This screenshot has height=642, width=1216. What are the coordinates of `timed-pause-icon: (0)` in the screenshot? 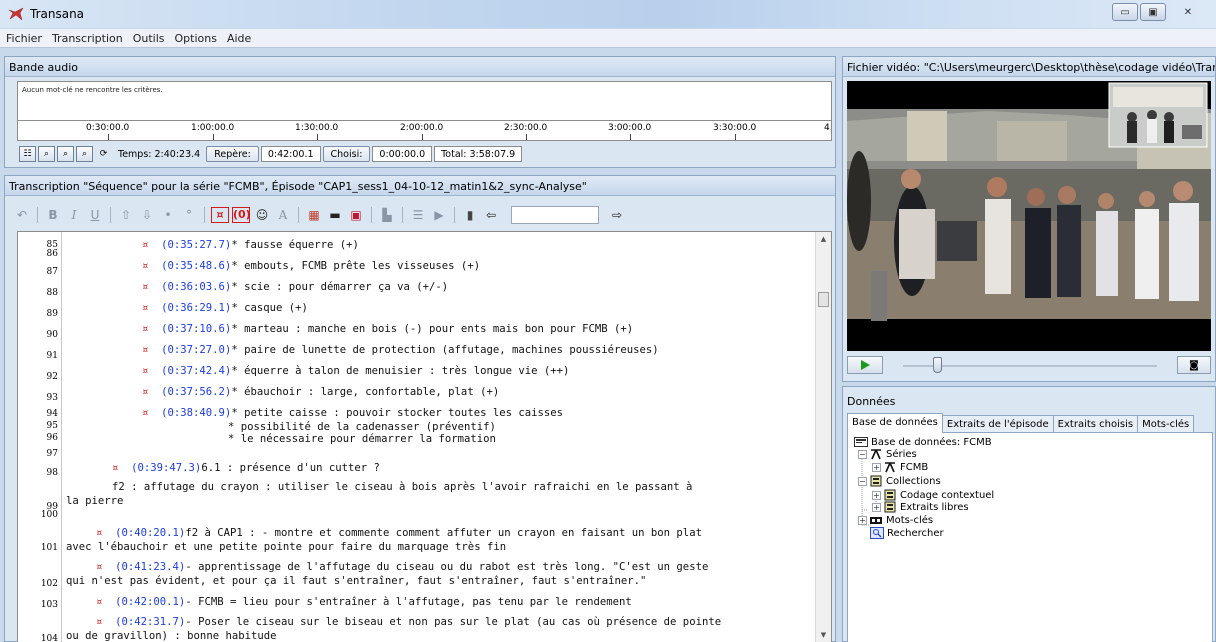 It's located at (241, 215).